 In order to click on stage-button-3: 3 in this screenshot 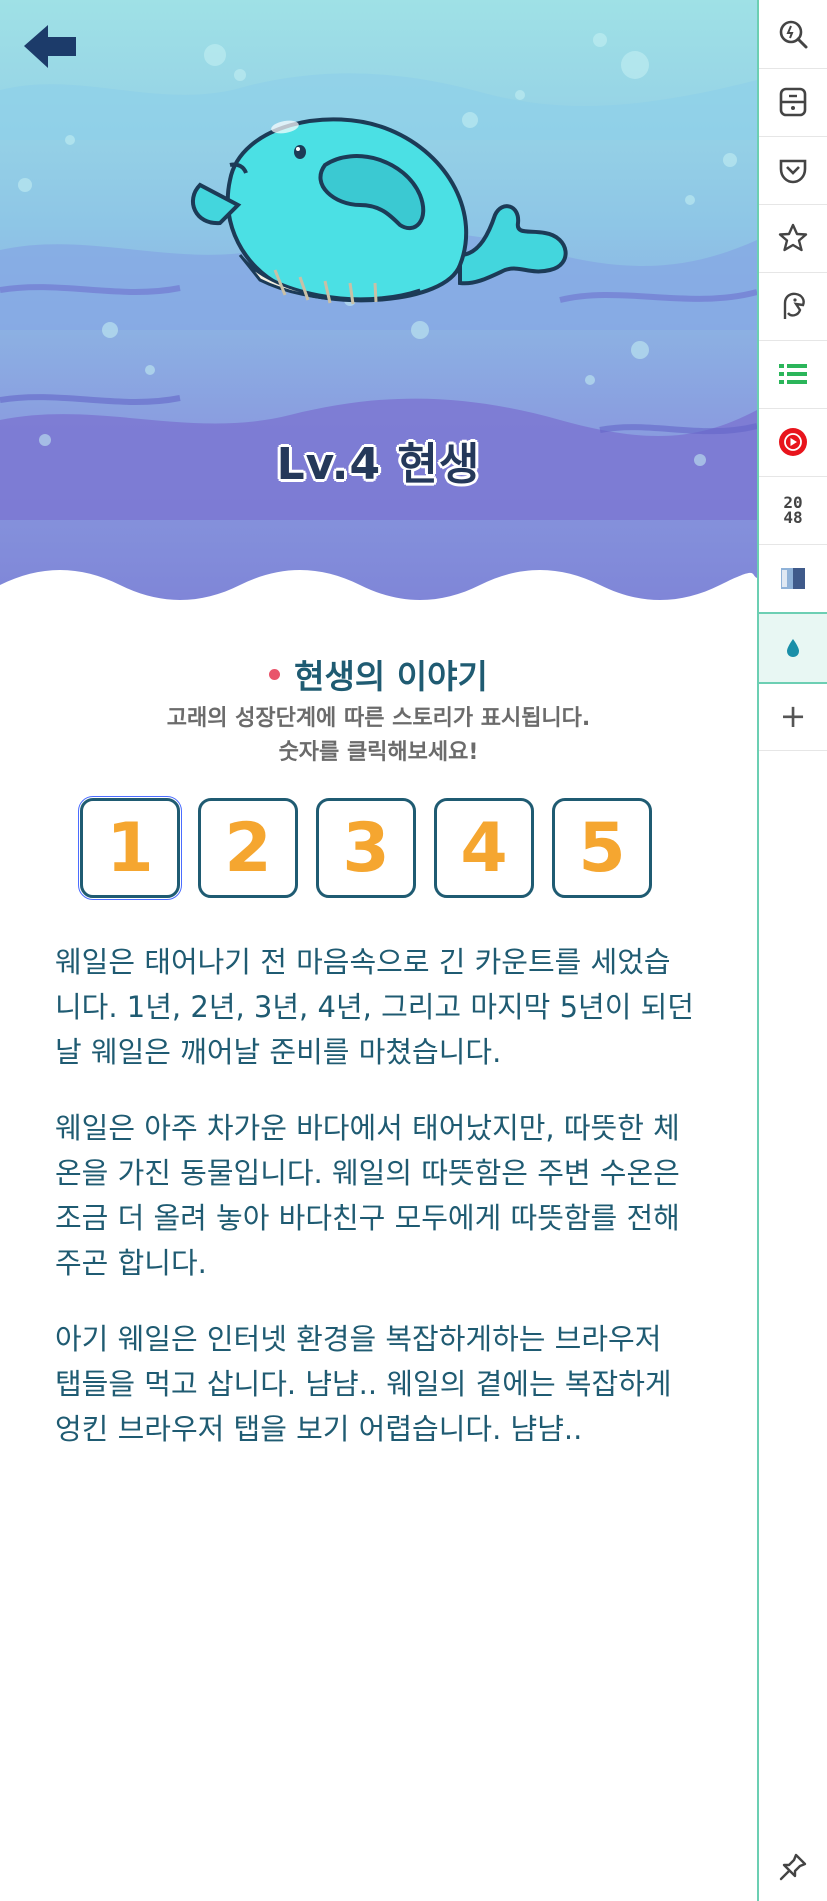, I will do `click(366, 848)`.